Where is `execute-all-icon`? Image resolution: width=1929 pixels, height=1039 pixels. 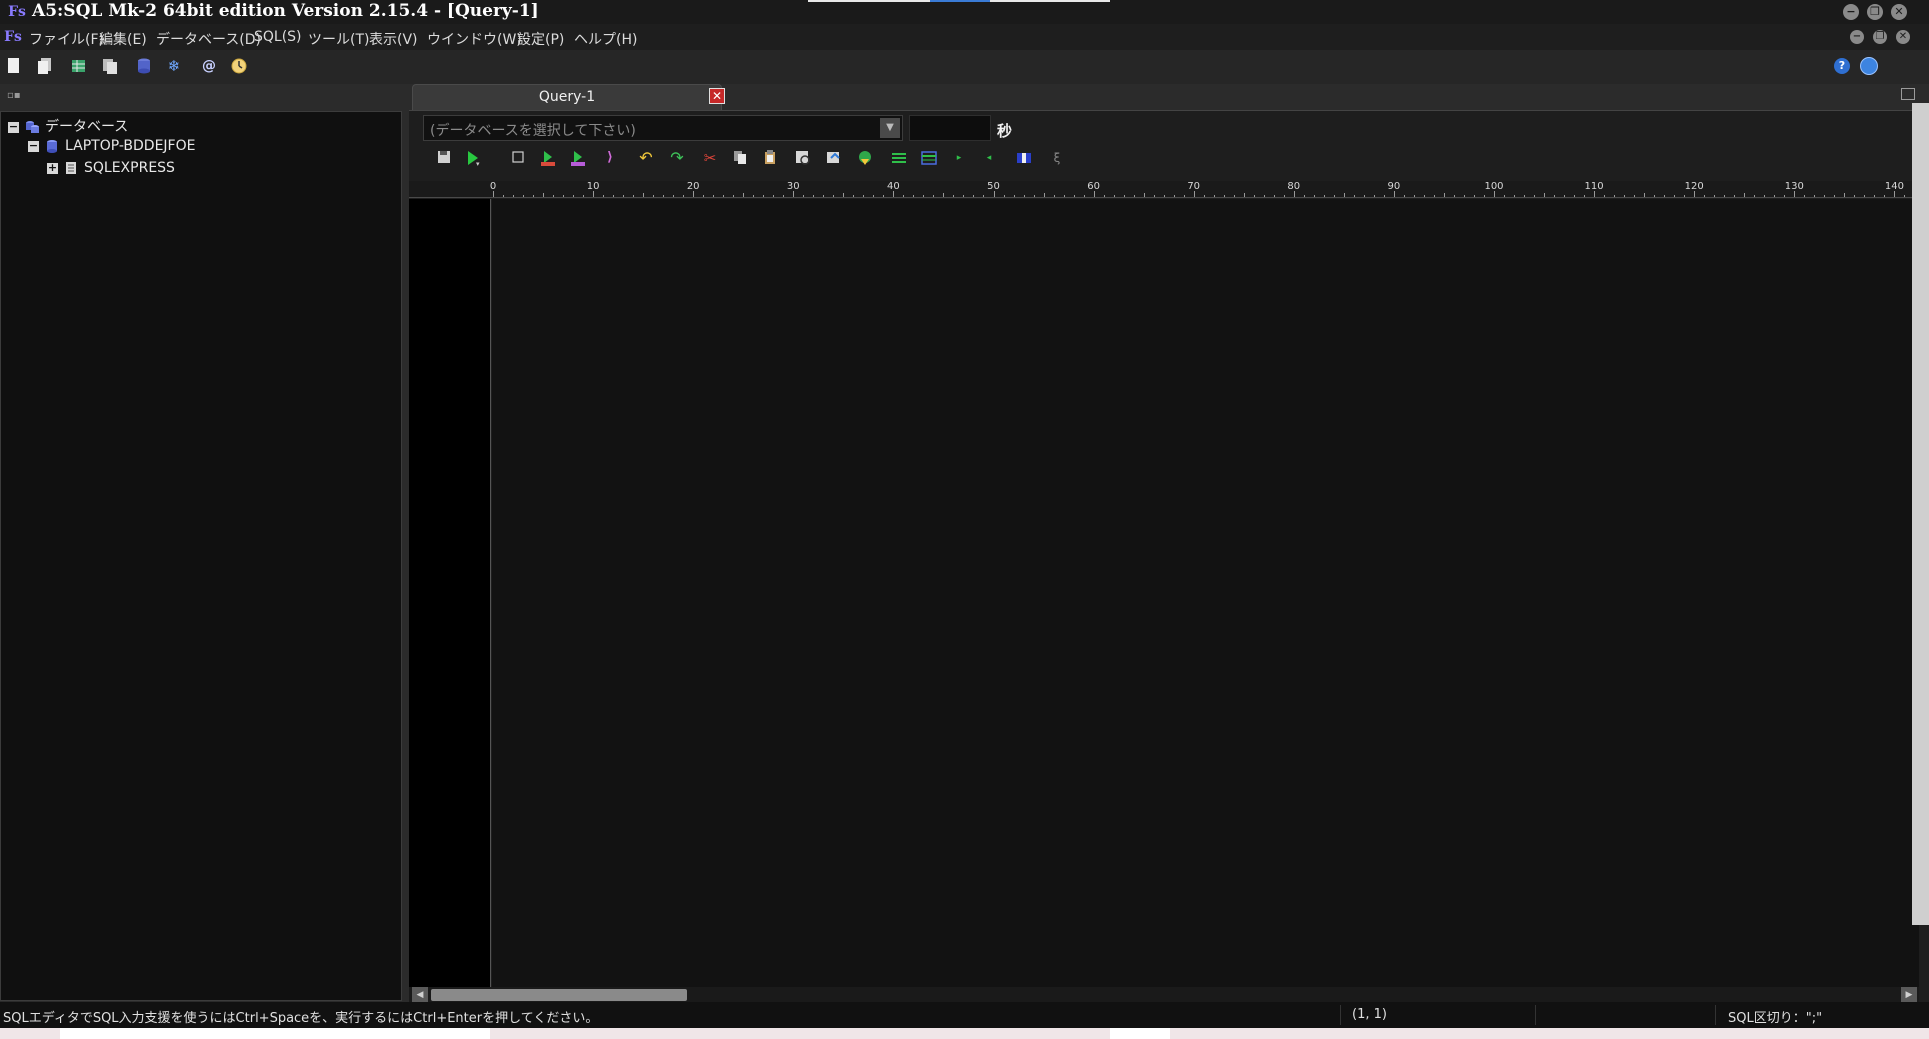 execute-all-icon is located at coordinates (548, 158).